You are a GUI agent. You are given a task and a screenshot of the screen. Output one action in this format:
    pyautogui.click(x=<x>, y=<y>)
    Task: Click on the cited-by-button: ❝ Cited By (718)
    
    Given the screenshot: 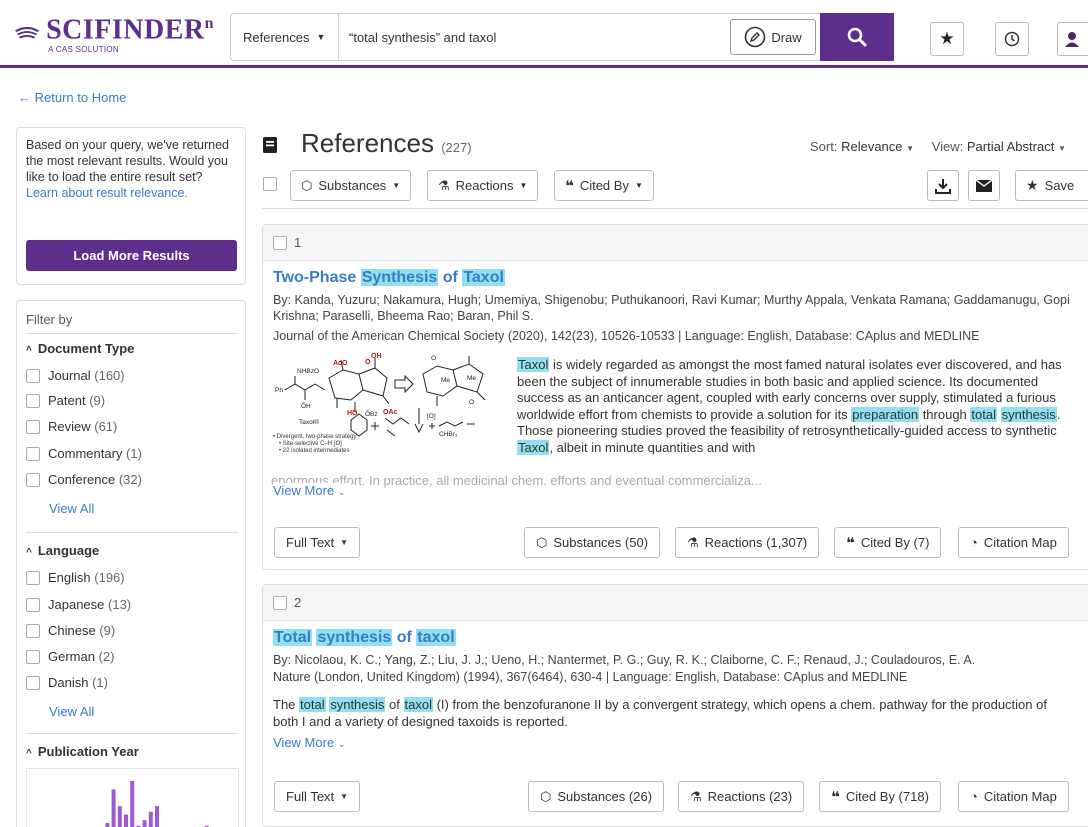 What is the action you would take?
    pyautogui.click(x=880, y=796)
    